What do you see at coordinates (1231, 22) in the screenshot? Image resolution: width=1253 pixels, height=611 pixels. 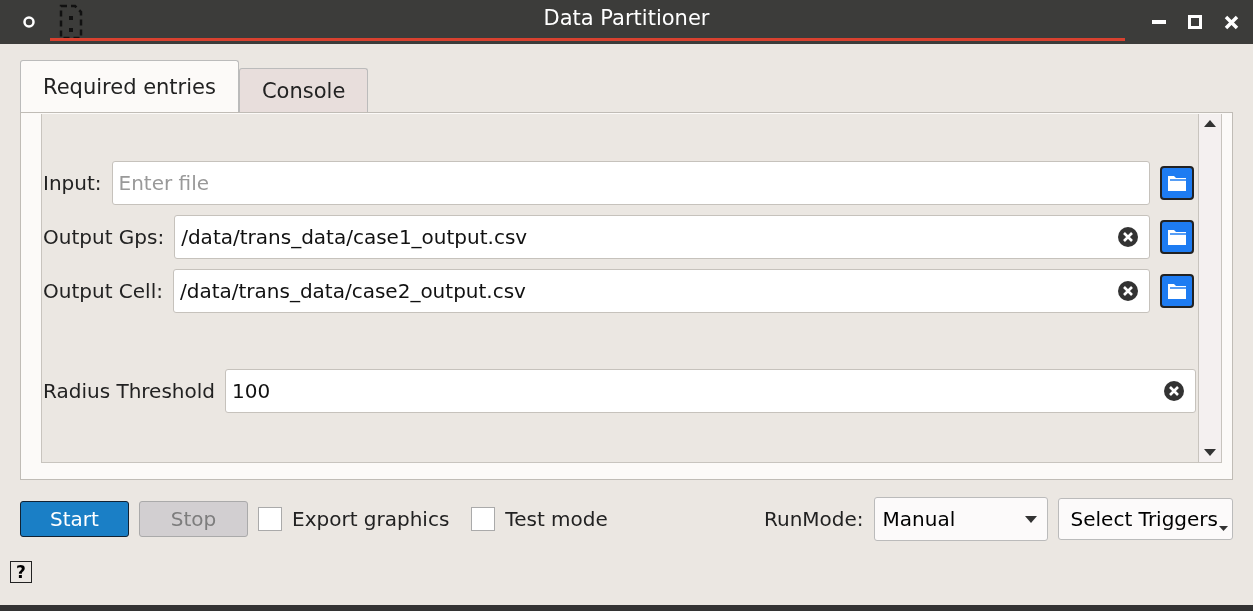 I see `close-icon` at bounding box center [1231, 22].